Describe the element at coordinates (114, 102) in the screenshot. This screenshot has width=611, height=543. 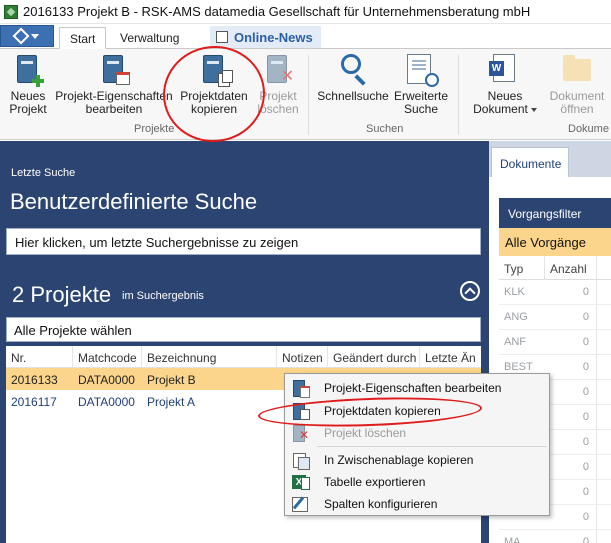
I see `project-properties-label: Projekt-Eigenschaften bearbeiten` at that location.